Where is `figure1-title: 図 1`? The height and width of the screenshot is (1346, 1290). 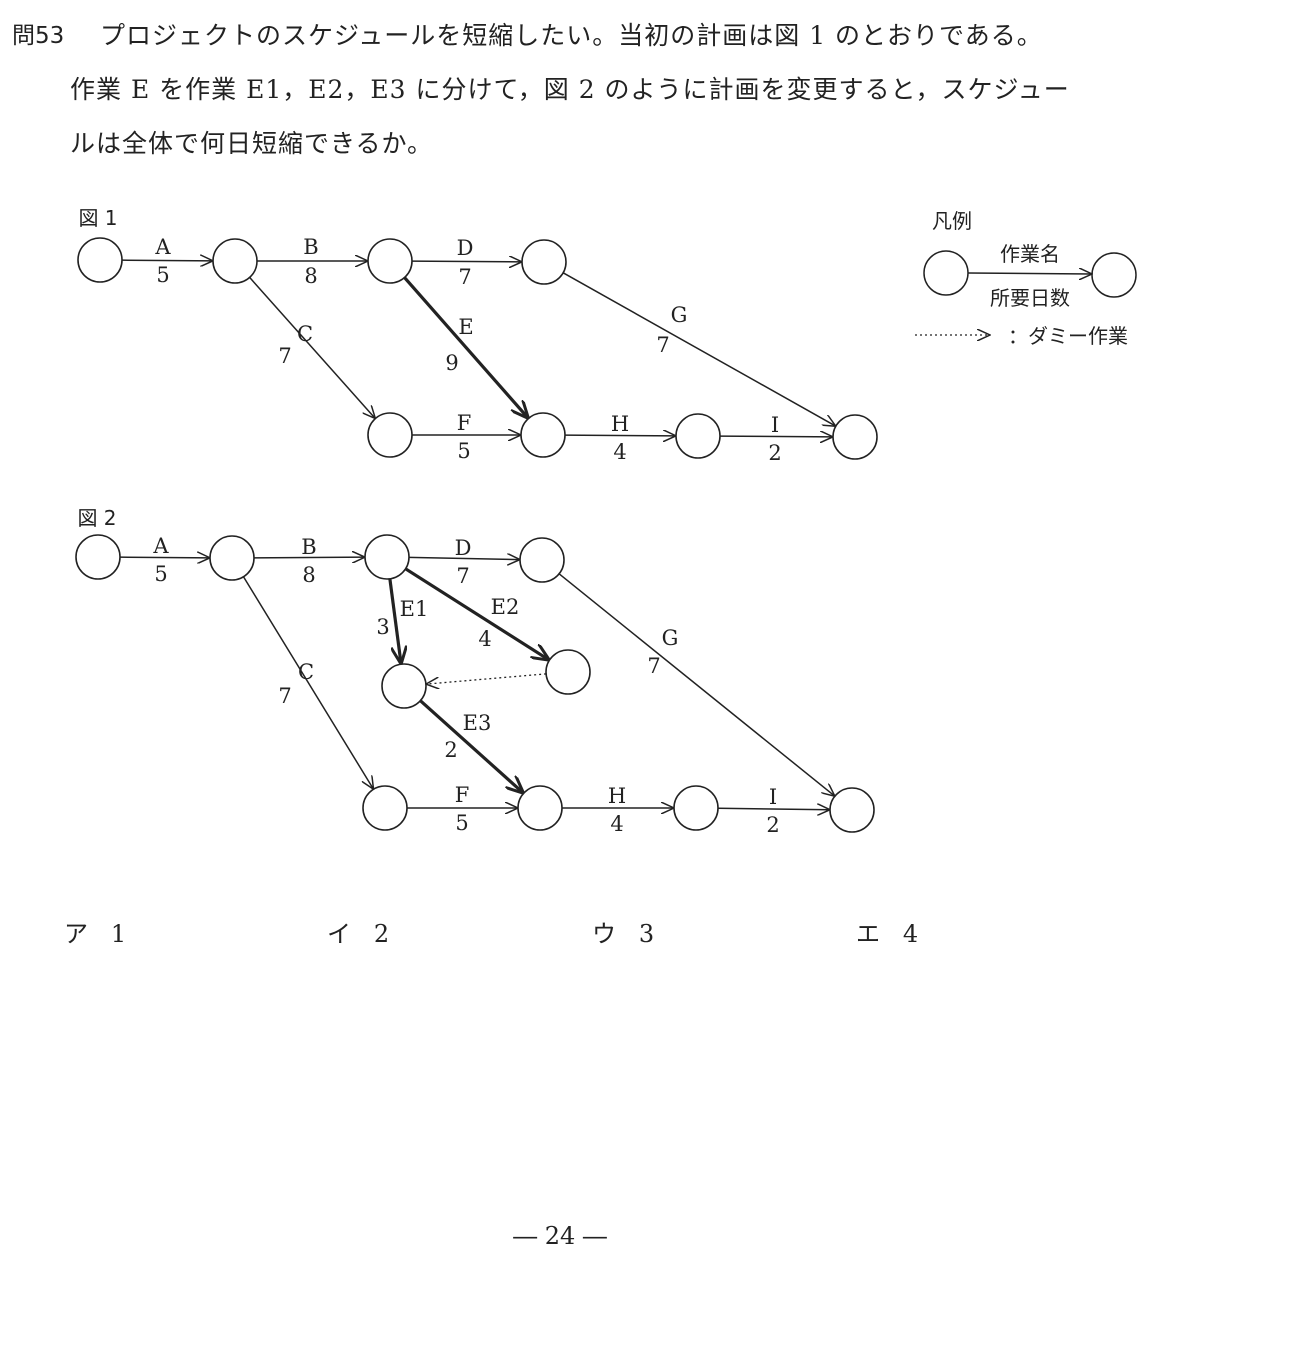
figure1-title: 図 1 is located at coordinates (97, 218).